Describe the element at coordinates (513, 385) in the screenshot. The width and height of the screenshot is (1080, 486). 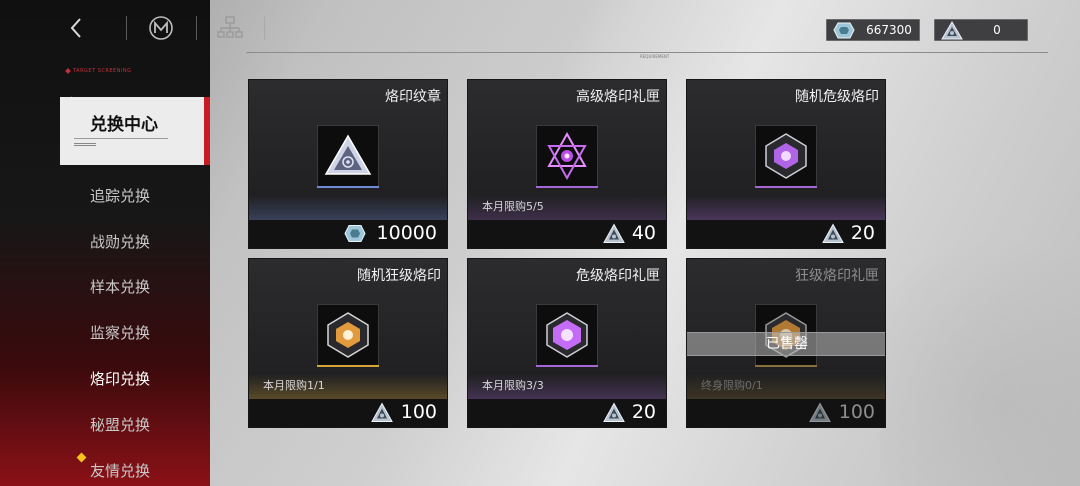
I see `purchase-limit: 本月限购3/3` at that location.